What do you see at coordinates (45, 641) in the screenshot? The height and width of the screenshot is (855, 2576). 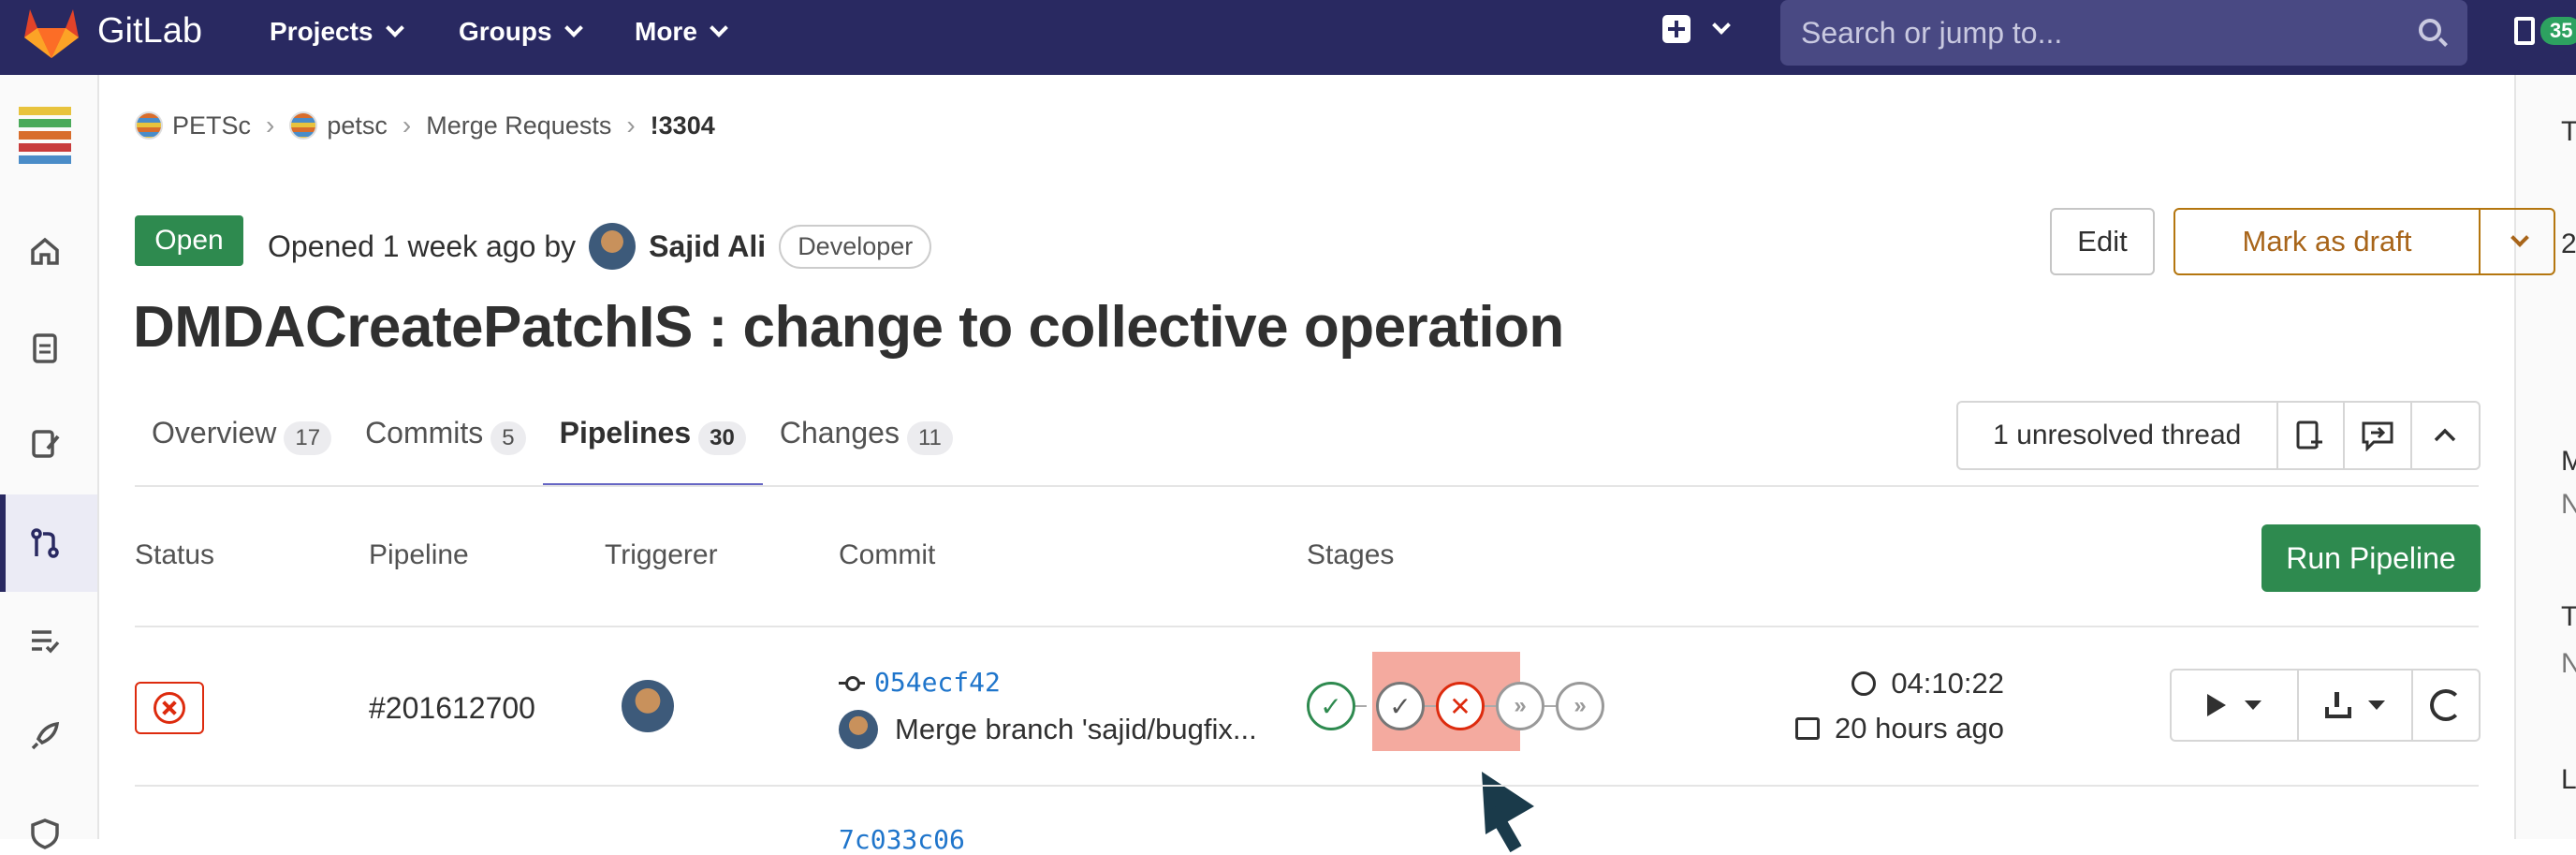 I see `requirements-icon` at bounding box center [45, 641].